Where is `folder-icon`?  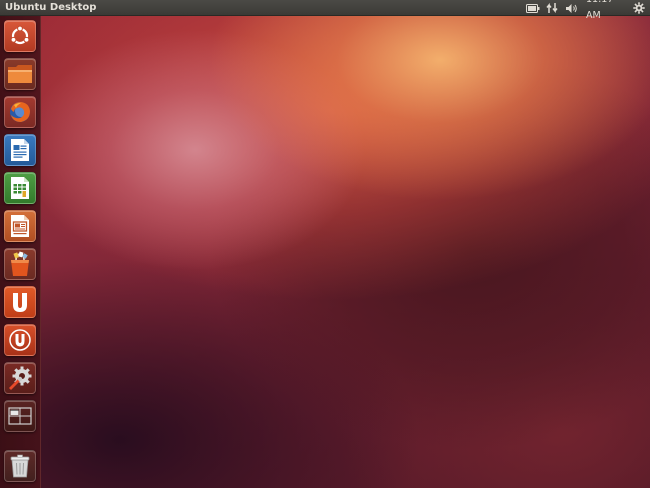
folder-icon is located at coordinates (20, 74).